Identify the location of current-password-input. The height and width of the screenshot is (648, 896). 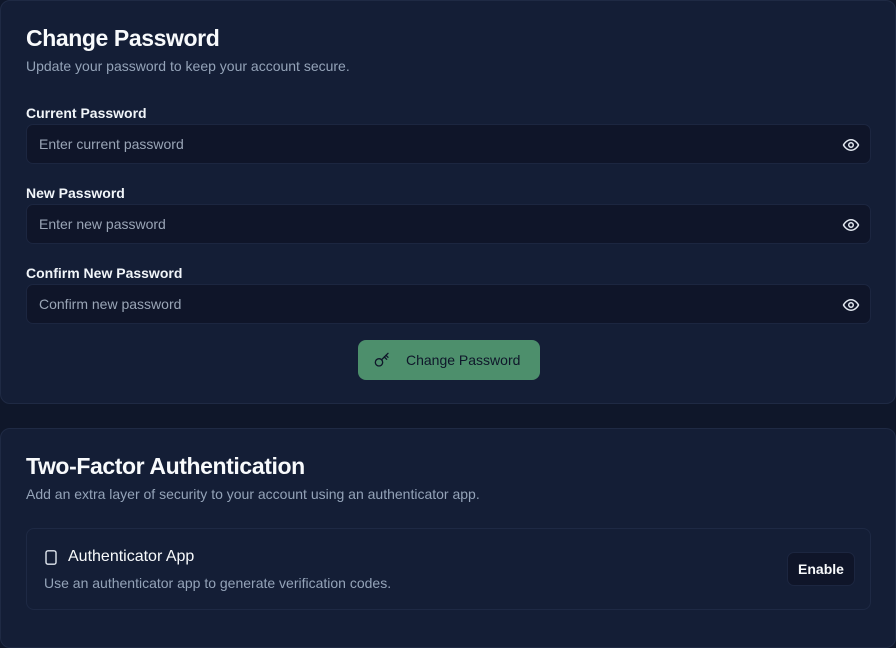
(448, 144).